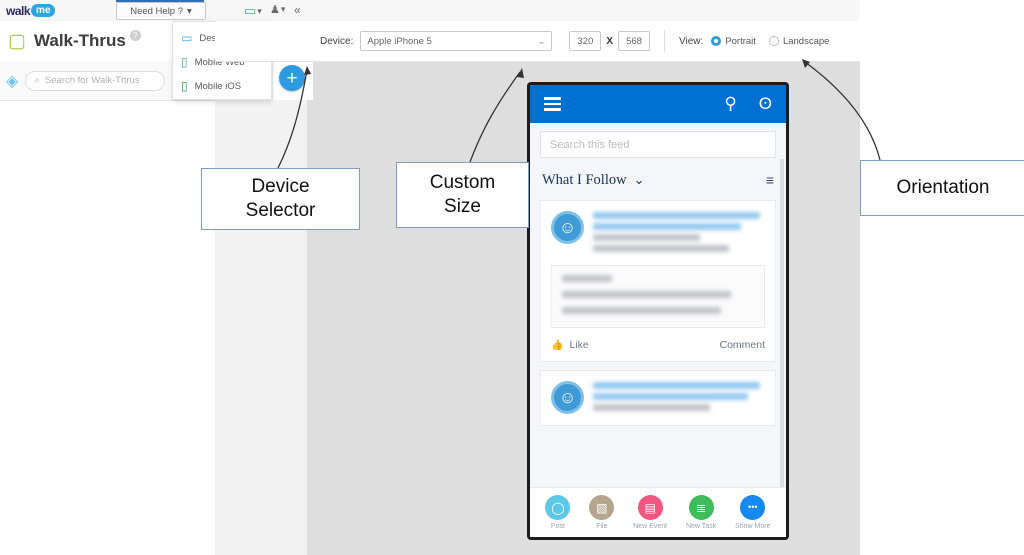  I want to click on annotation-leader-lines, so click(579, 114).